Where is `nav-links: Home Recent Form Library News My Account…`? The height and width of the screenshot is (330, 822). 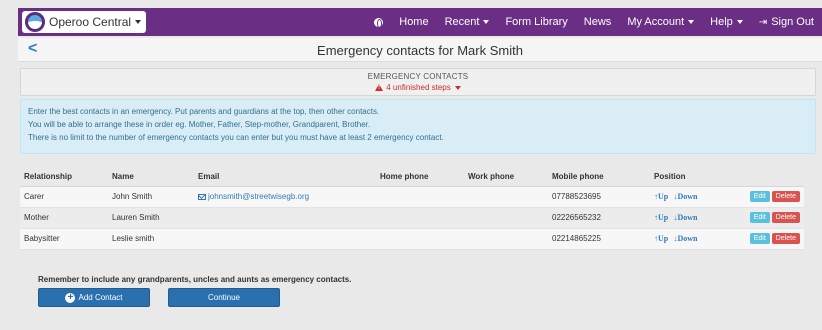
nav-links: Home Recent Form Library News My Account… is located at coordinates (594, 22).